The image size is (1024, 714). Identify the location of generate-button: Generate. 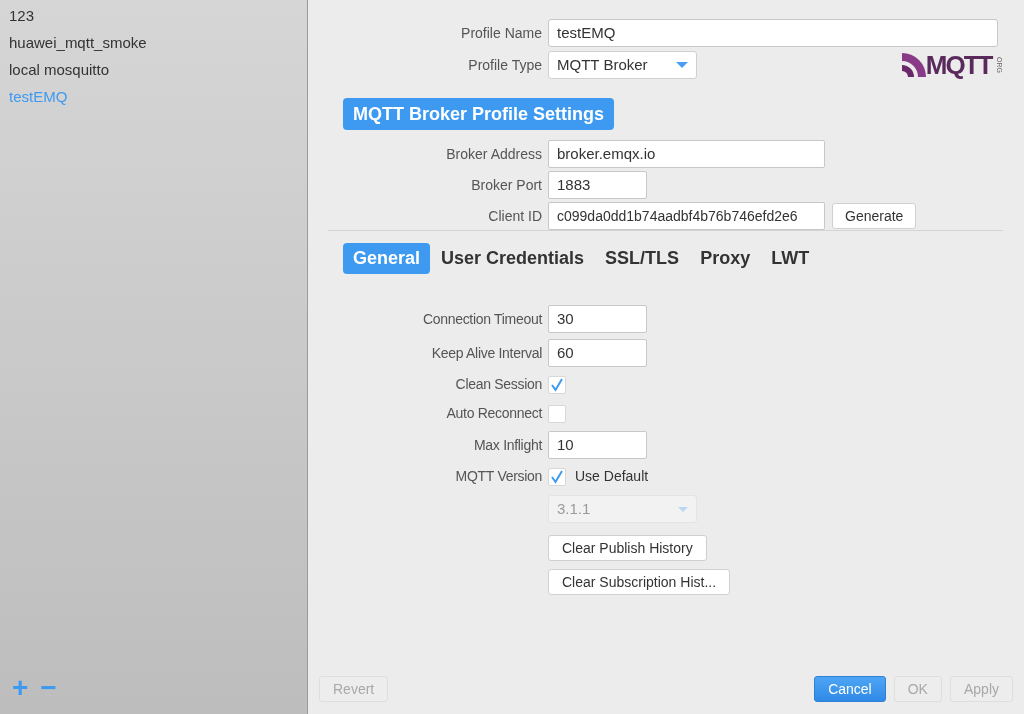
(874, 216).